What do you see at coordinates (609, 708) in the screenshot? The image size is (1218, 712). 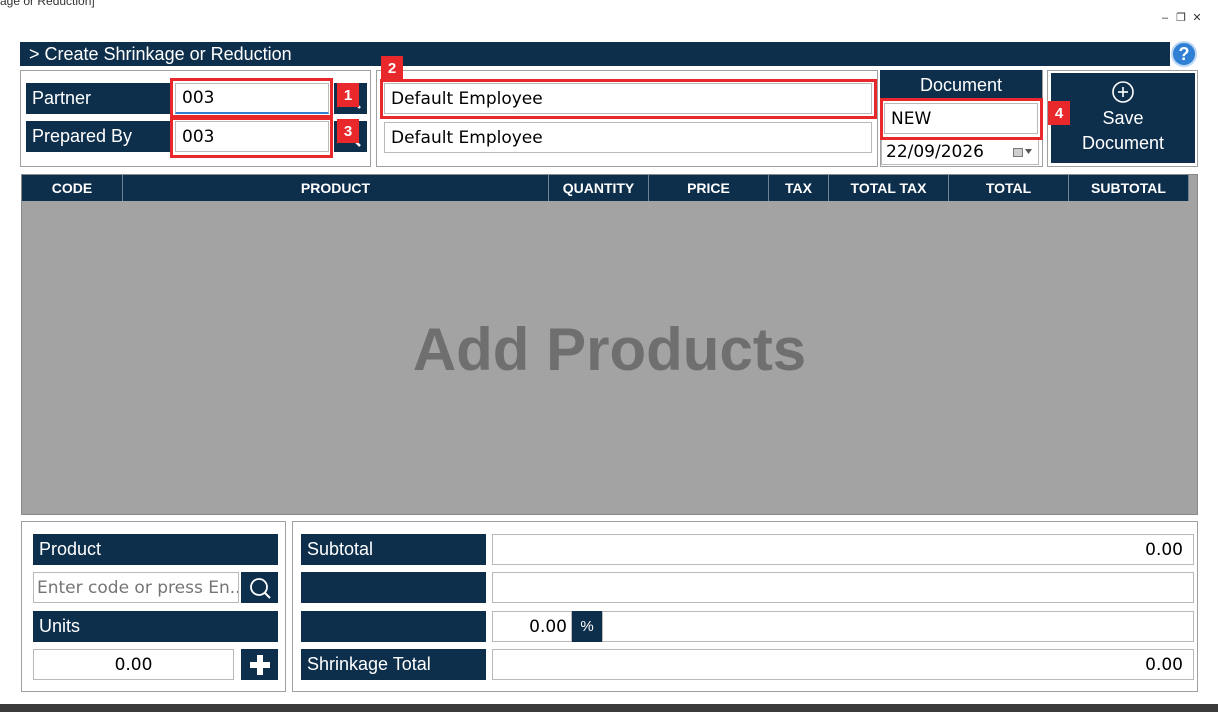 I see `window-bottom-edge` at bounding box center [609, 708].